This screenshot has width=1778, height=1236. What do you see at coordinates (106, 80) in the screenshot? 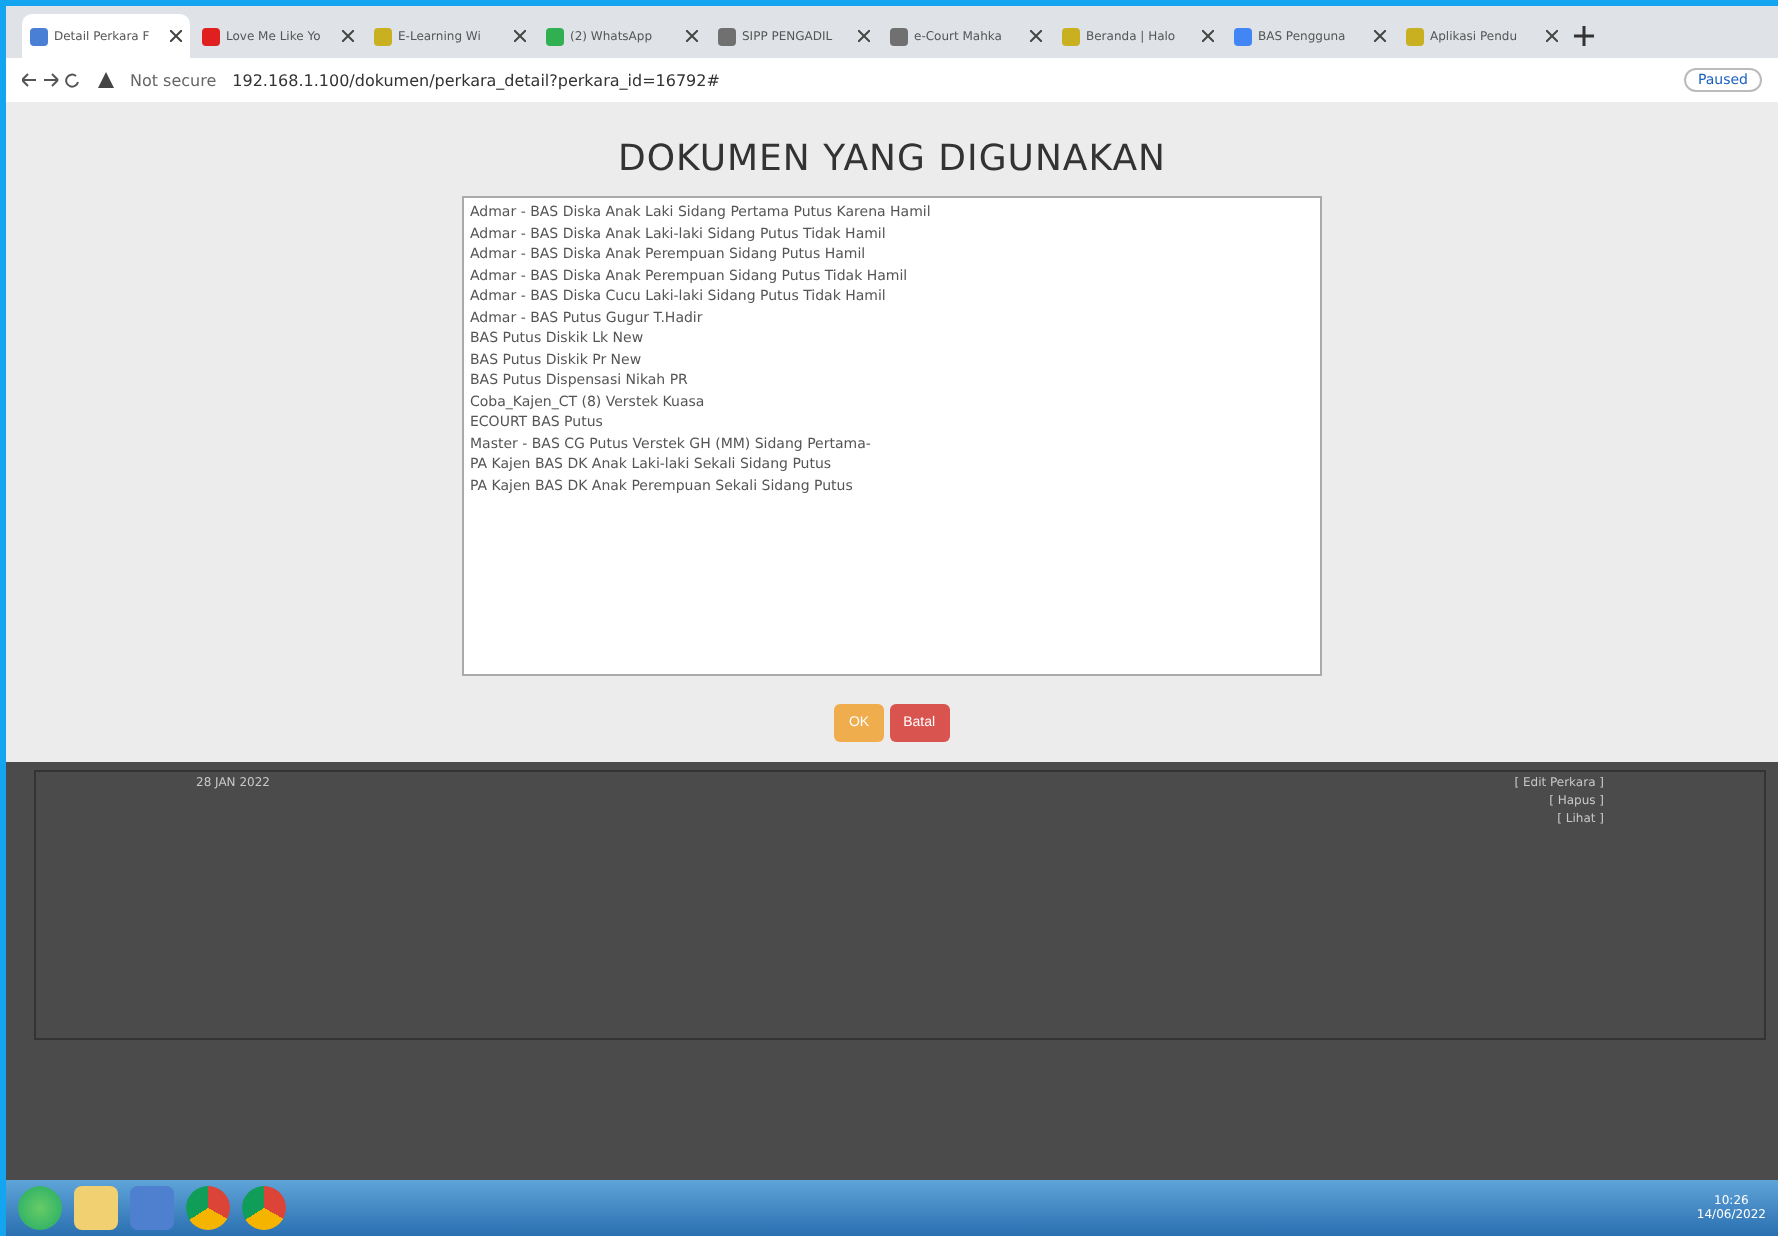
I see `warning-icon` at bounding box center [106, 80].